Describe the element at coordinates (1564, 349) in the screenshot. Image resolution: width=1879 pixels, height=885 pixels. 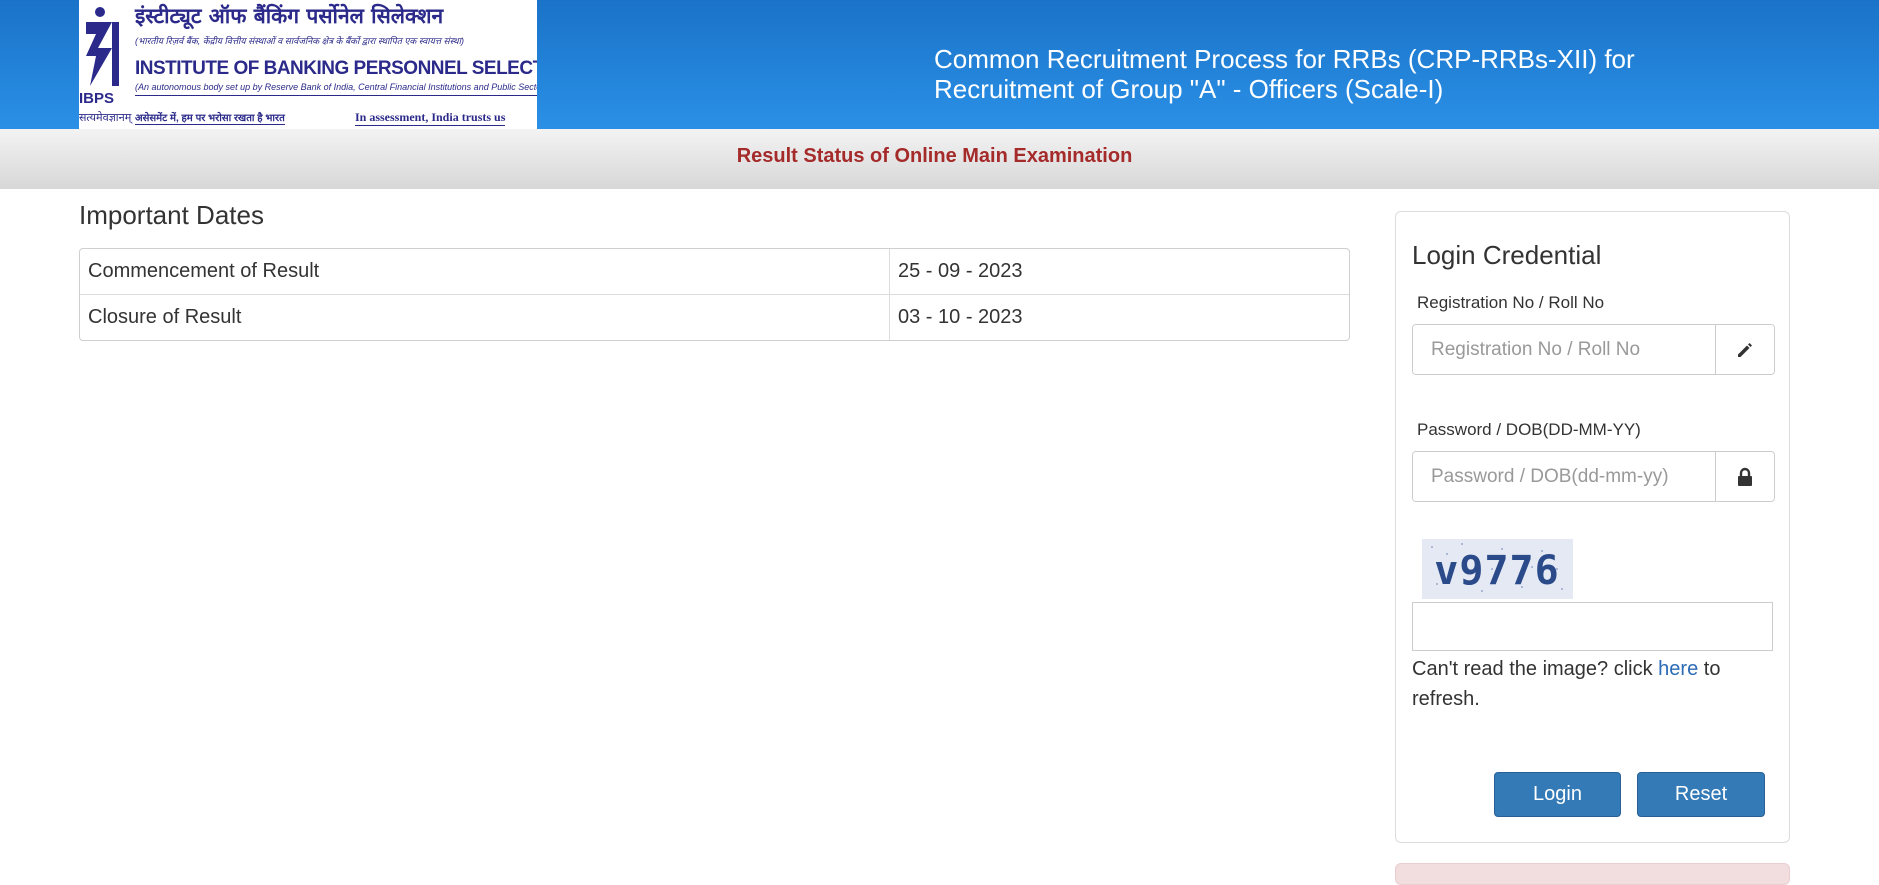
I see `registration-input` at that location.